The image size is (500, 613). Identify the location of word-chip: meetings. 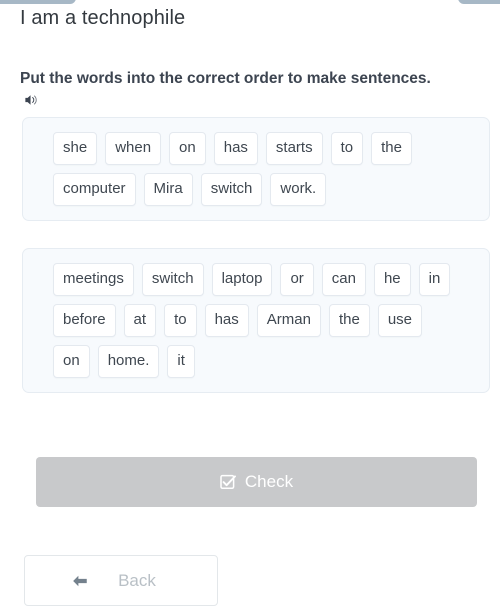
(93, 279).